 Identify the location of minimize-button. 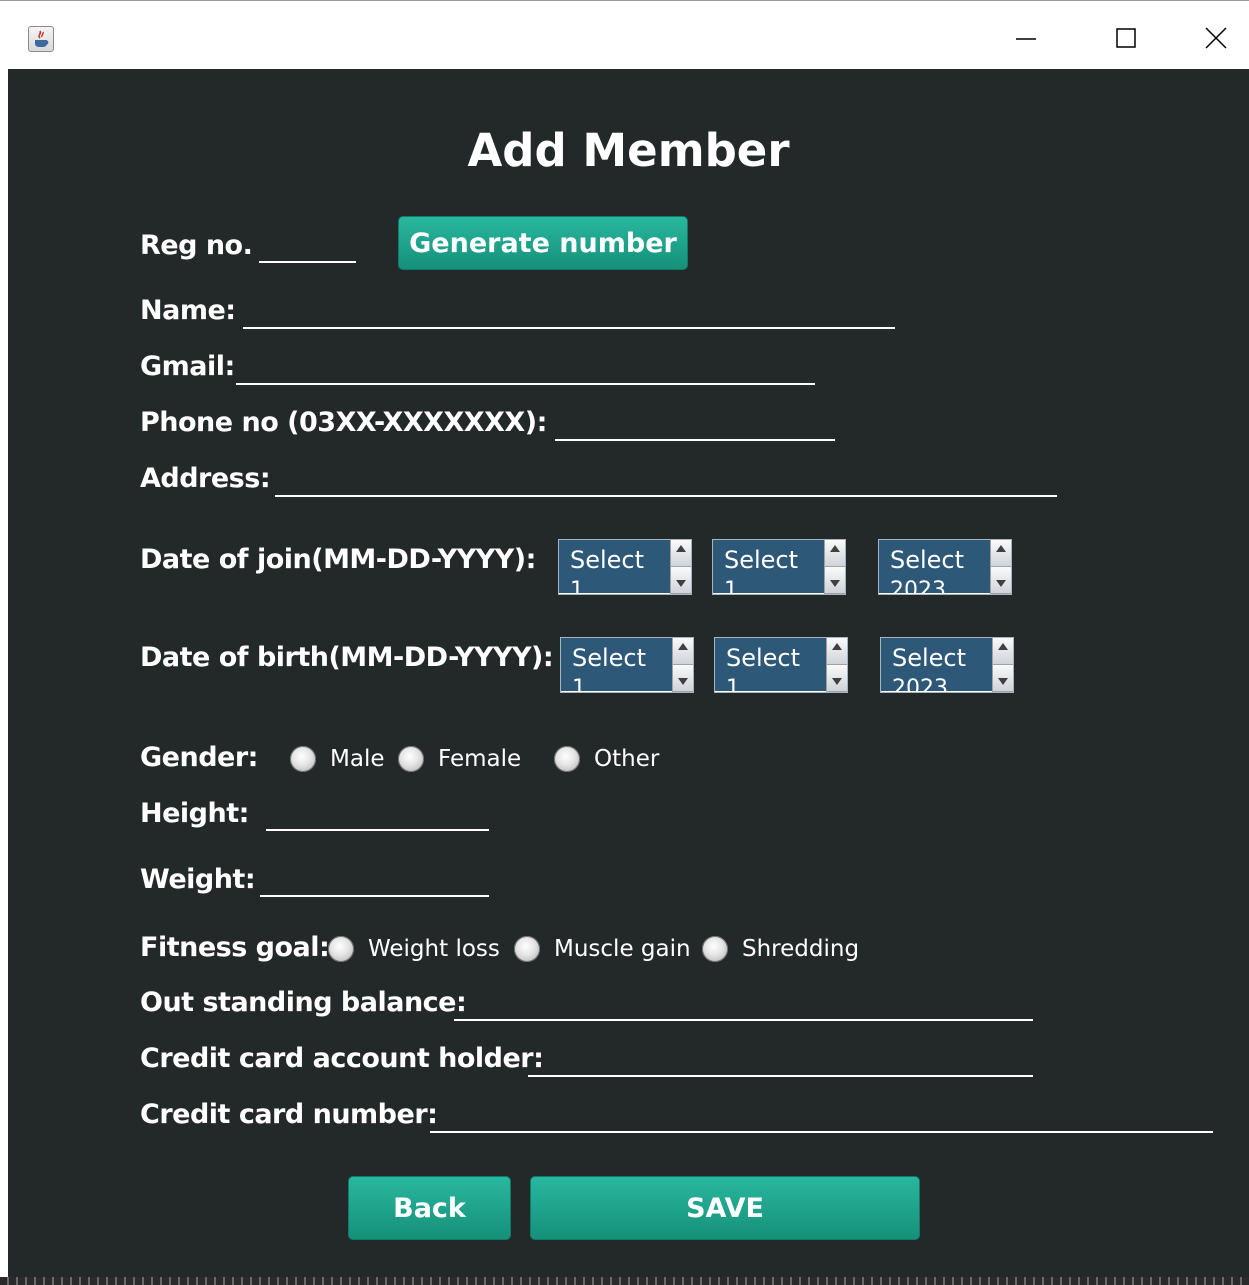
(1026, 38).